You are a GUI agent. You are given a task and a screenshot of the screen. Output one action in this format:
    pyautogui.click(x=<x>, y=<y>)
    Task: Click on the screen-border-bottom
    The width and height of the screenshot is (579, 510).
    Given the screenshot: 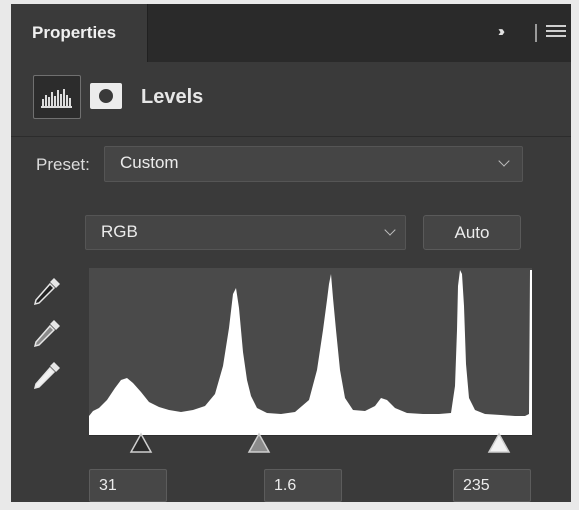 What is the action you would take?
    pyautogui.click(x=289, y=506)
    